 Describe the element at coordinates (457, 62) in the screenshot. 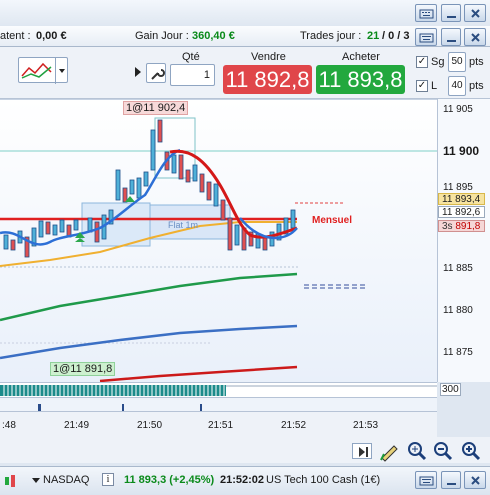

I see `sg-points-input: 50` at that location.